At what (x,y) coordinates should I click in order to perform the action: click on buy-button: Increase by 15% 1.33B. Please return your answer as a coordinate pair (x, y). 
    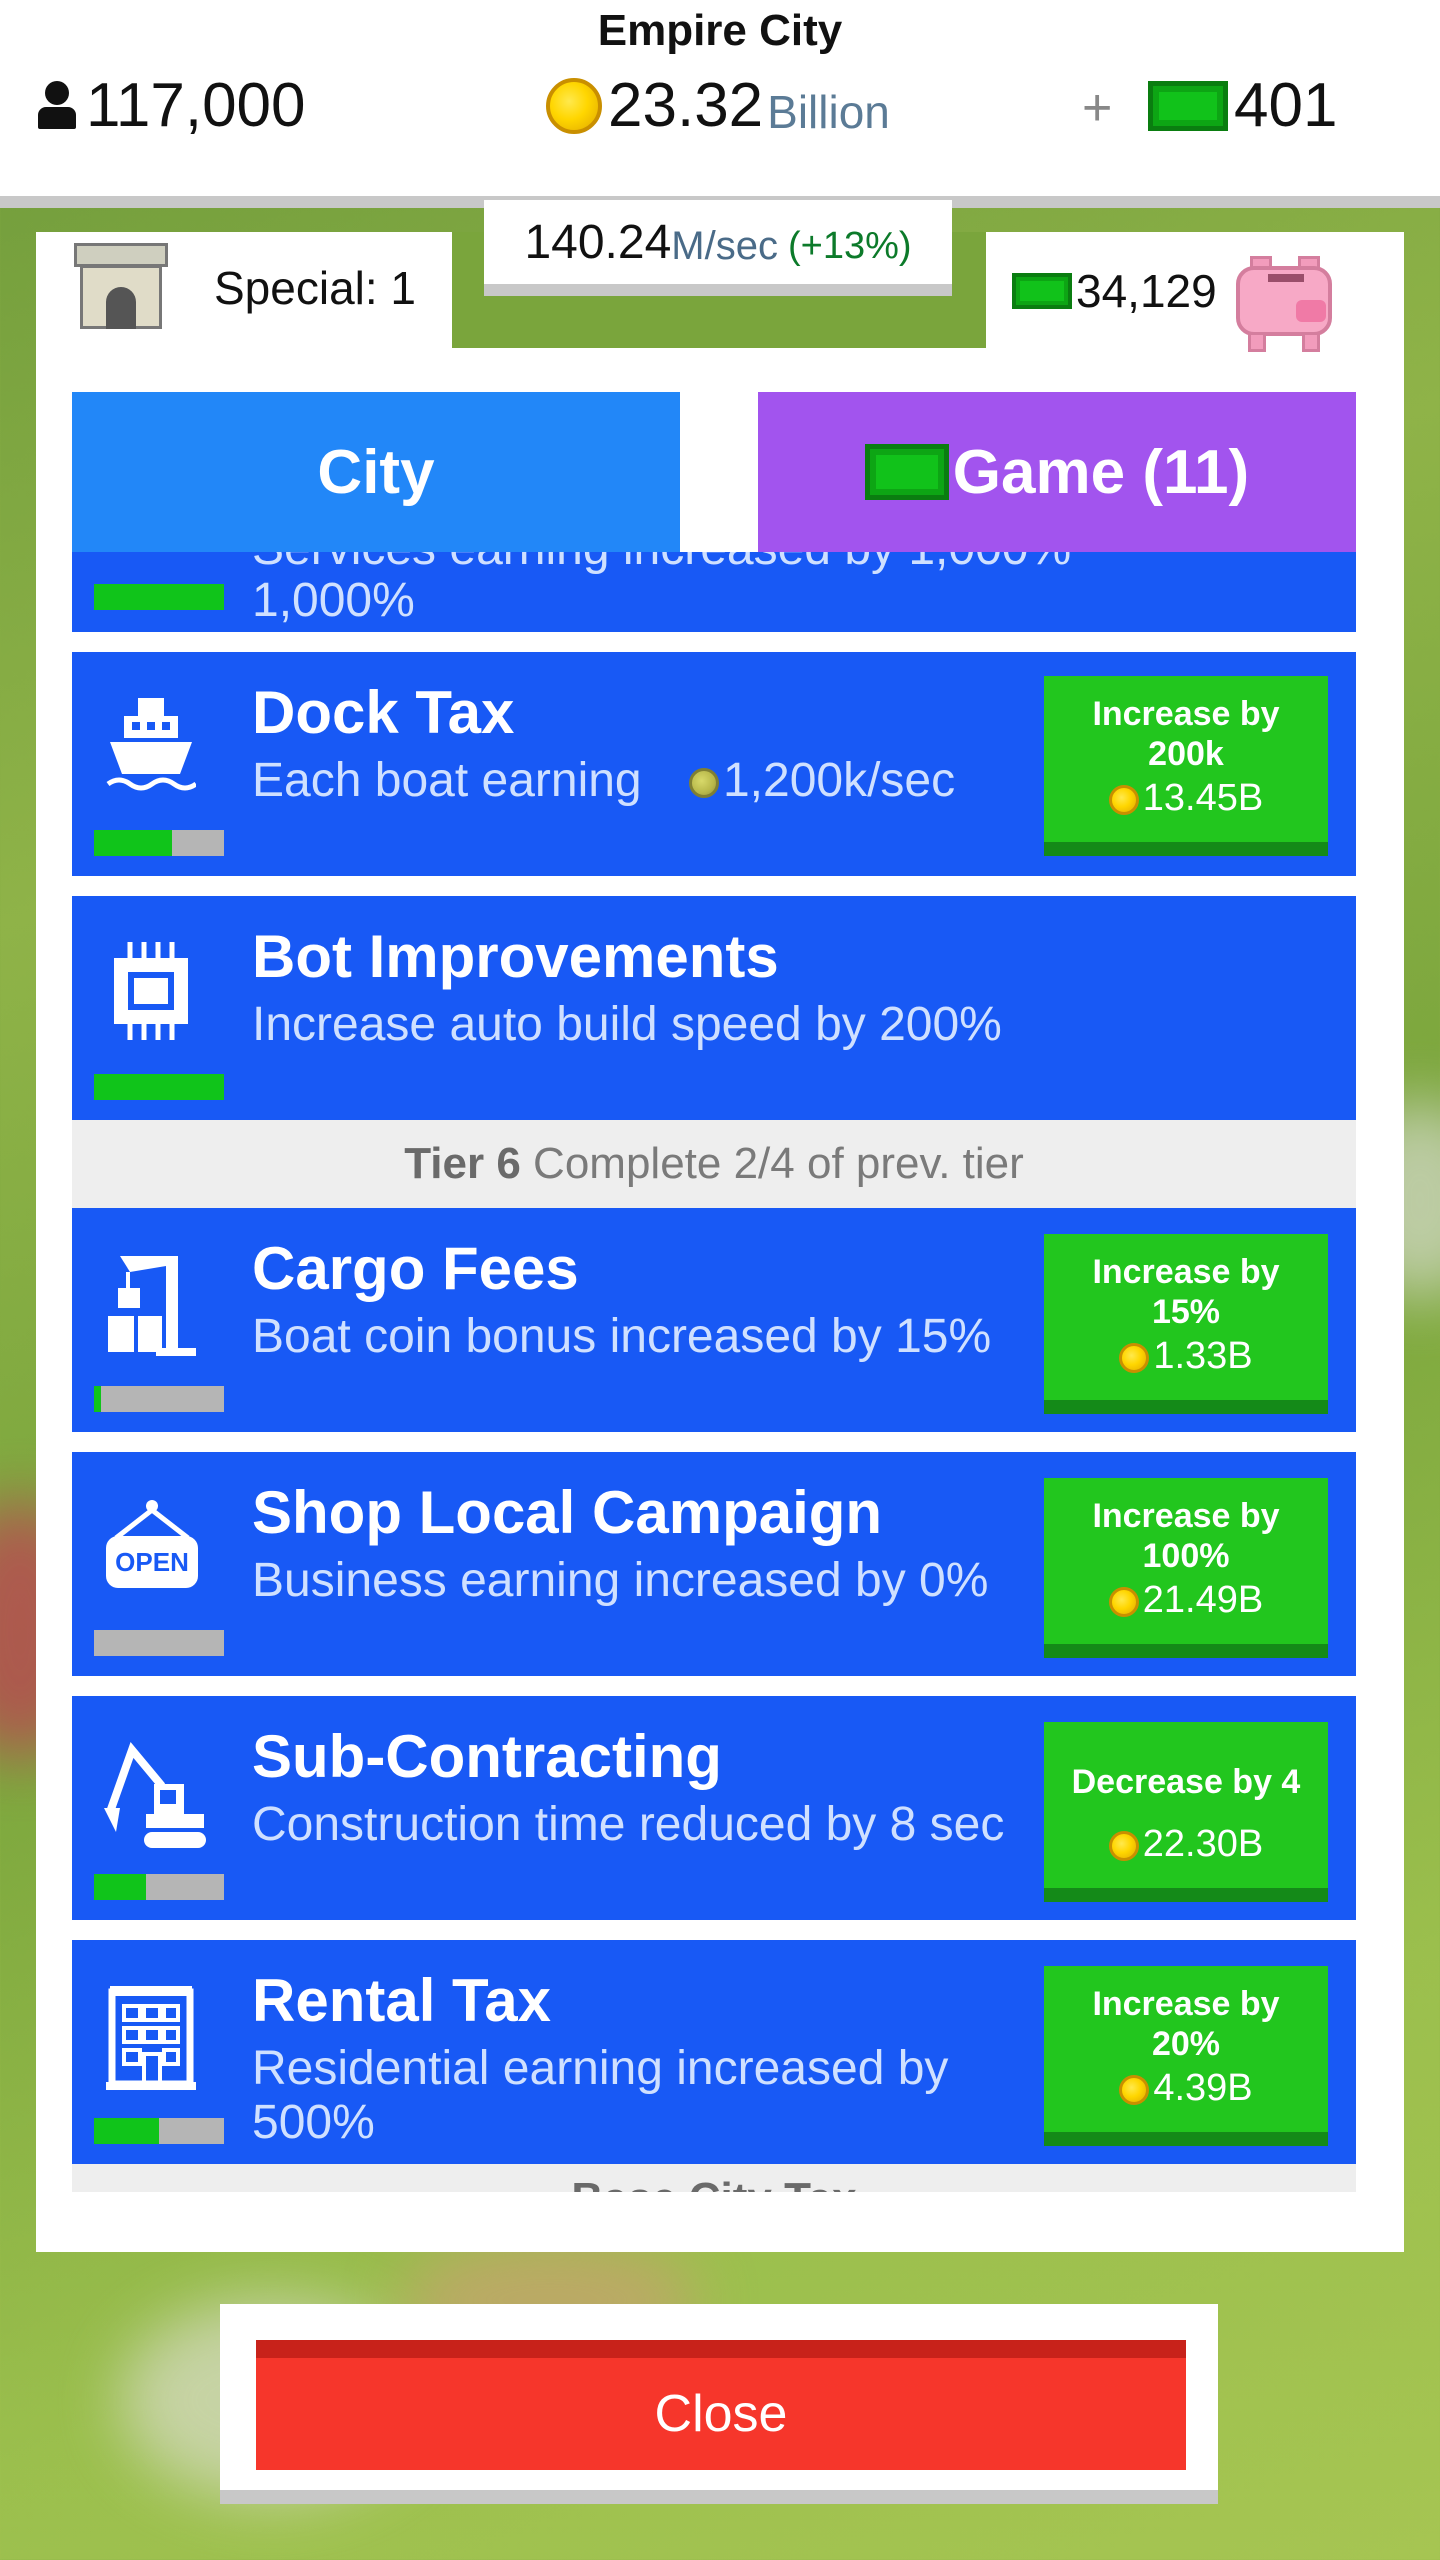
    Looking at the image, I should click on (1186, 1324).